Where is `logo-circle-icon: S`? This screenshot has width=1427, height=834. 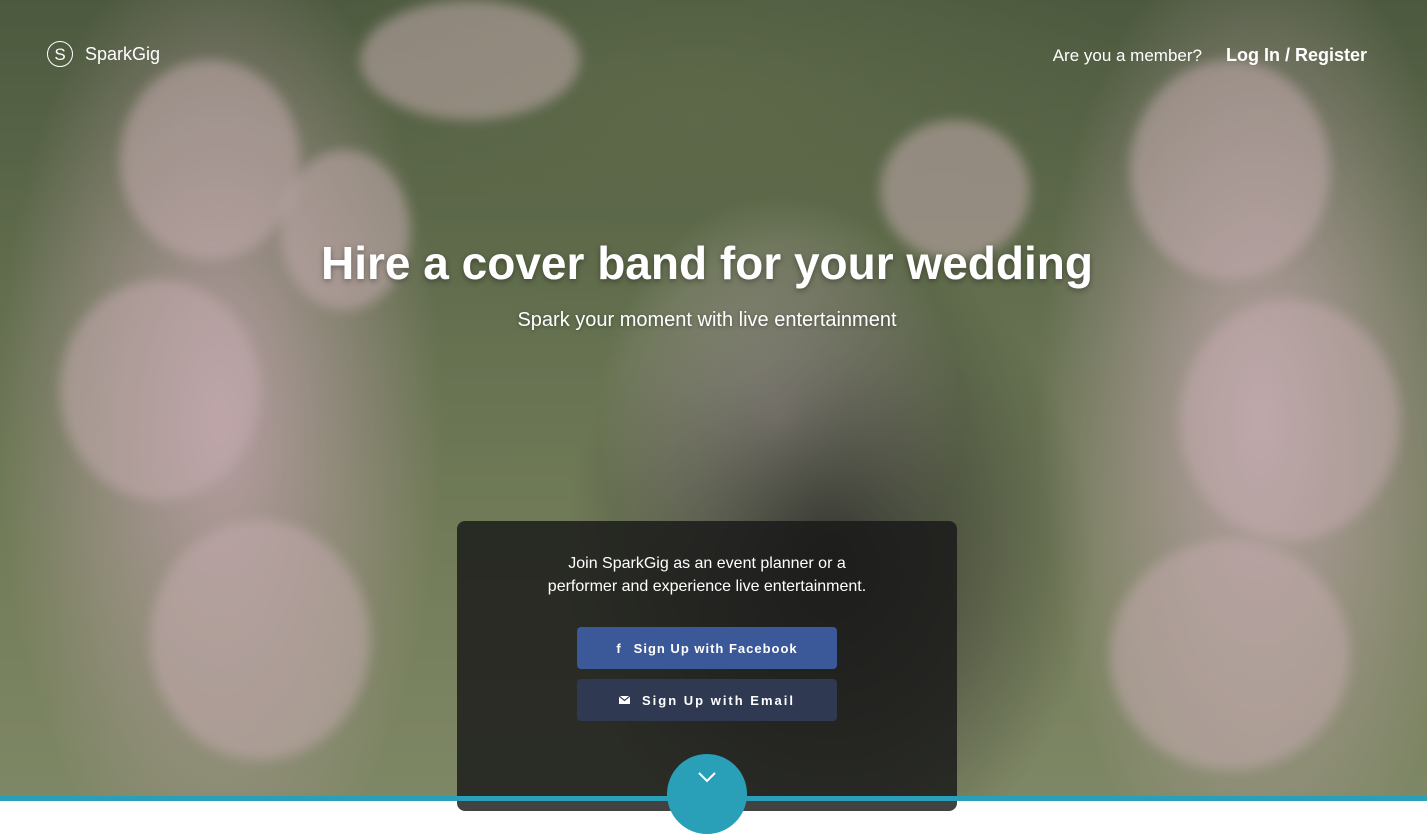 logo-circle-icon: S is located at coordinates (60, 54).